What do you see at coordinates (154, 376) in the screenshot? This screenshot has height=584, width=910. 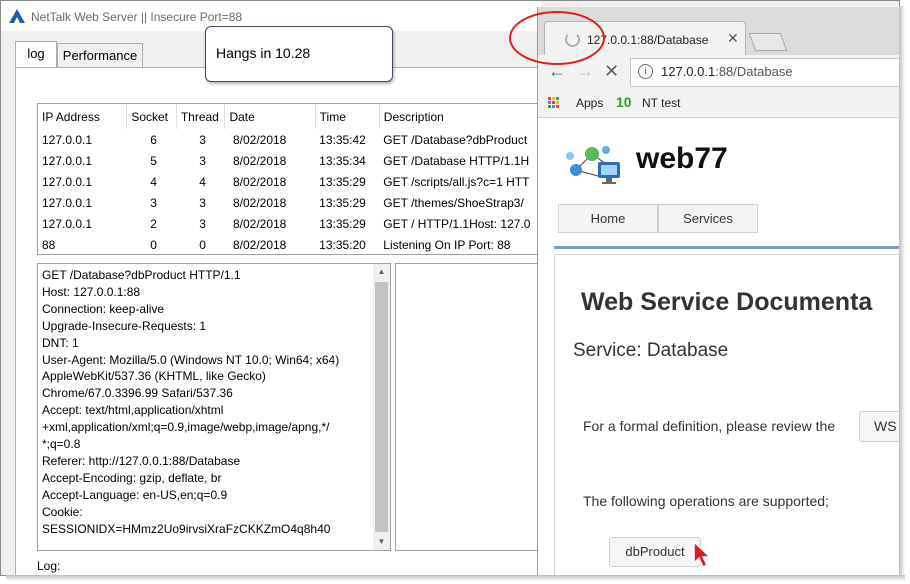 I see `request-line: AppleWebKit/537.36 (KHTML, like Gecko)` at bounding box center [154, 376].